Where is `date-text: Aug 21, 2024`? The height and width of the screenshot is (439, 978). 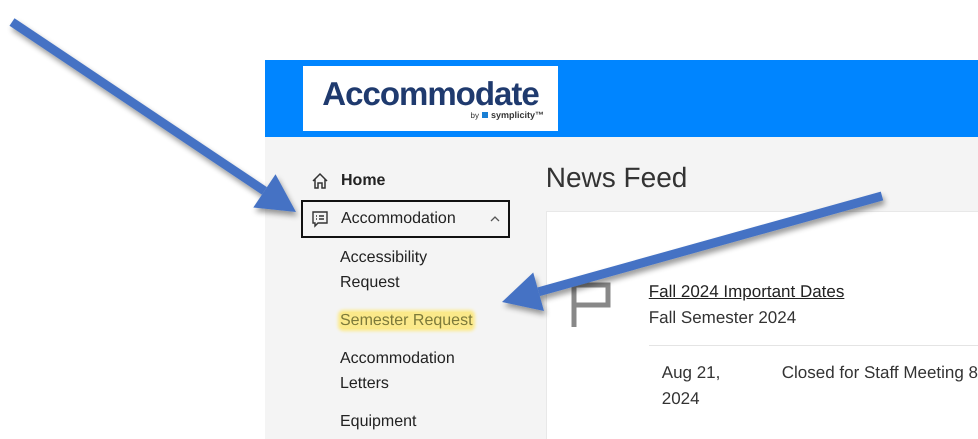 date-text: Aug 21, 2024 is located at coordinates (692, 386).